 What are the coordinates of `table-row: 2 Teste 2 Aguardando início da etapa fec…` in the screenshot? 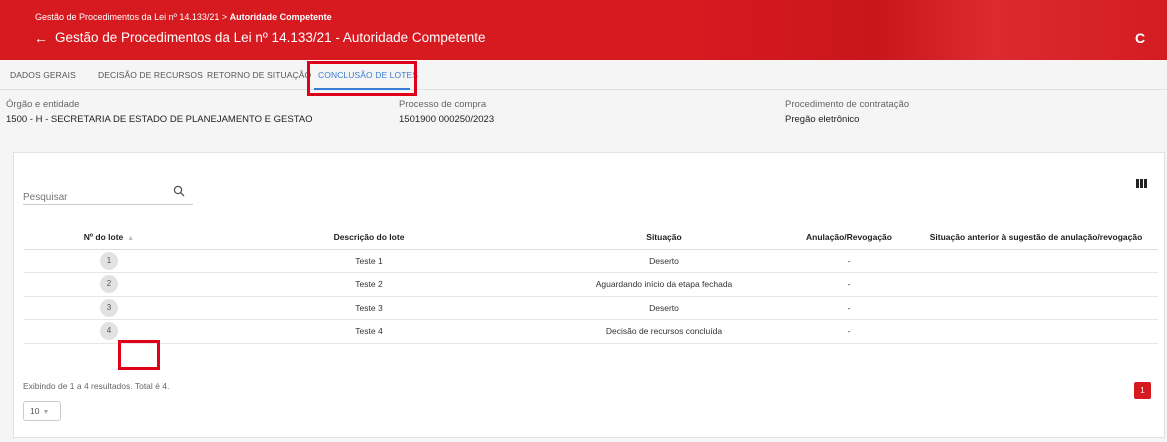 It's located at (591, 284).